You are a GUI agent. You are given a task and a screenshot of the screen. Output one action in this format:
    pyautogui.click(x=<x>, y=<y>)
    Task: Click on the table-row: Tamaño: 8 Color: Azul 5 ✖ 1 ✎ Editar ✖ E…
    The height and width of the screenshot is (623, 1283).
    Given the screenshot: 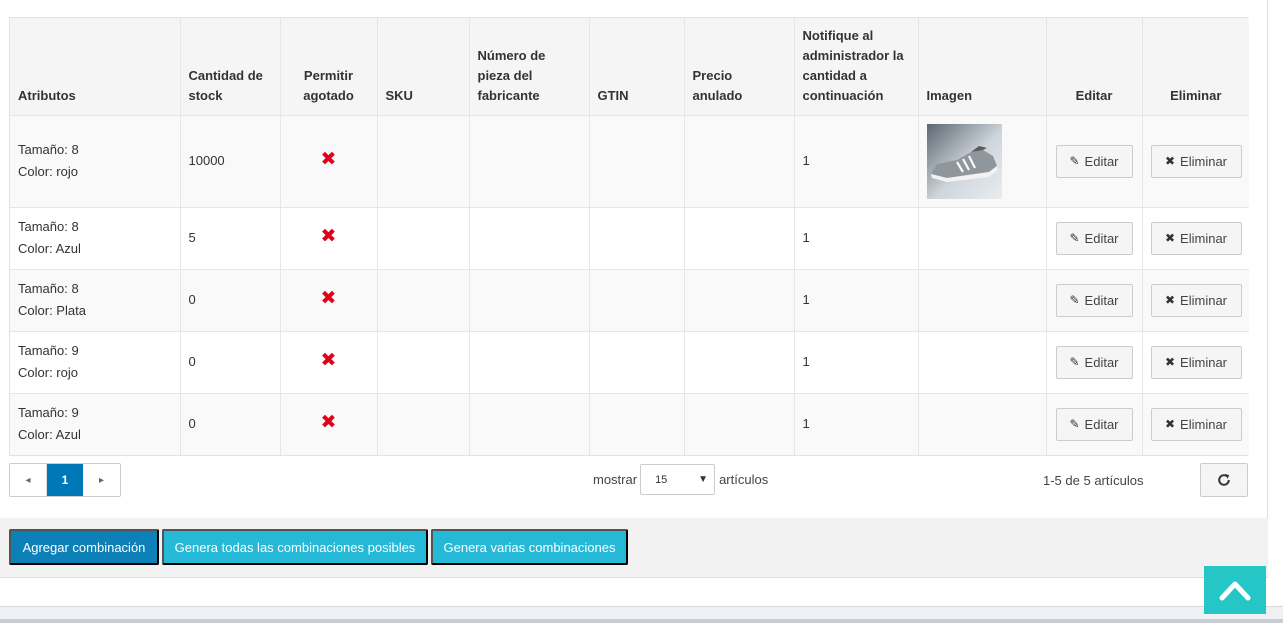 What is the action you would take?
    pyautogui.click(x=629, y=238)
    